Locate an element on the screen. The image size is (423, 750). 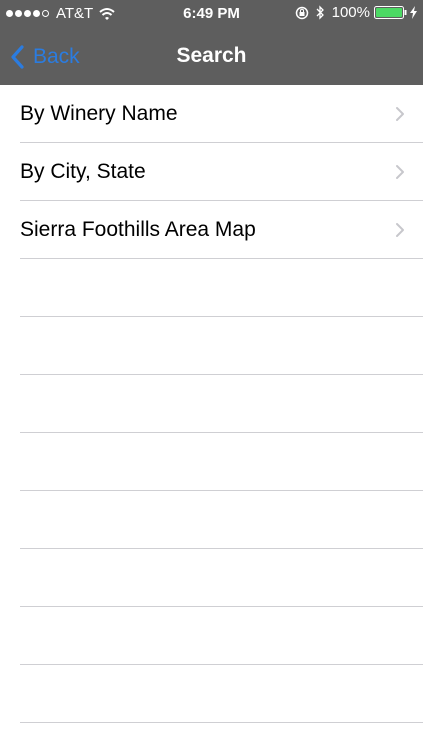
list-item-area-map: Sierra Foothills Area Map is located at coordinates (211, 230).